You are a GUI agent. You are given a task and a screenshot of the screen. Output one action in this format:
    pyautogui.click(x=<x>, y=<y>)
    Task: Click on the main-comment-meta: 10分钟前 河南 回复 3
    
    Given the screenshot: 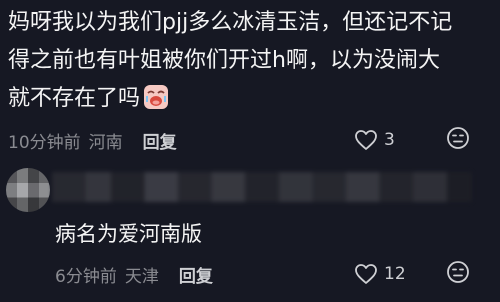 What is the action you would take?
    pyautogui.click(x=254, y=140)
    